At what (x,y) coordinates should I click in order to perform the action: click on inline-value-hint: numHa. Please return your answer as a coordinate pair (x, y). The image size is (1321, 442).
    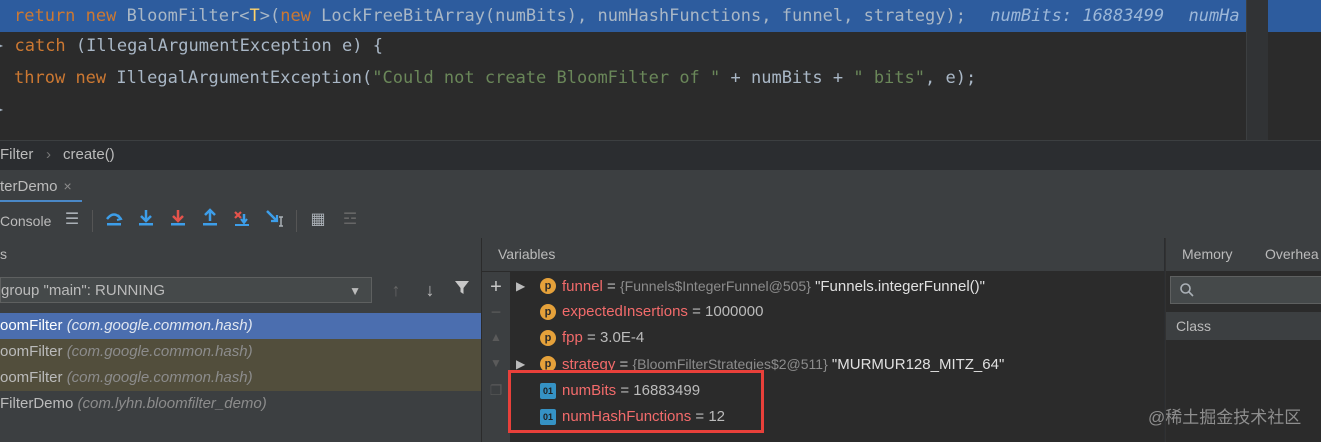
    Looking at the image, I should click on (1214, 16).